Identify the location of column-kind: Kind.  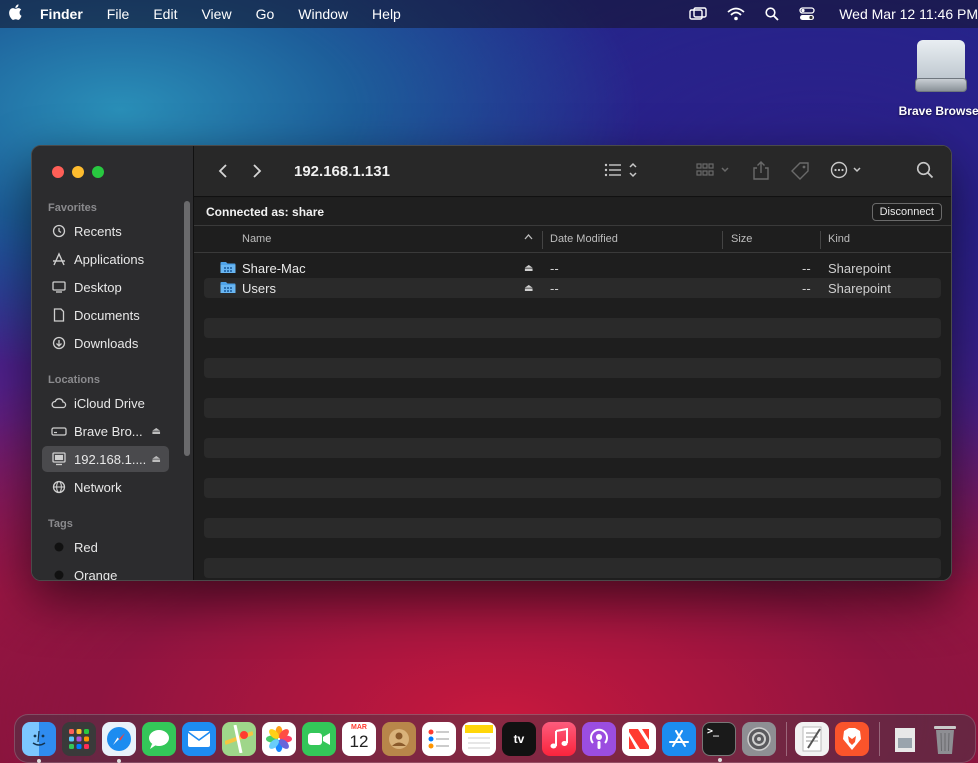
(839, 239).